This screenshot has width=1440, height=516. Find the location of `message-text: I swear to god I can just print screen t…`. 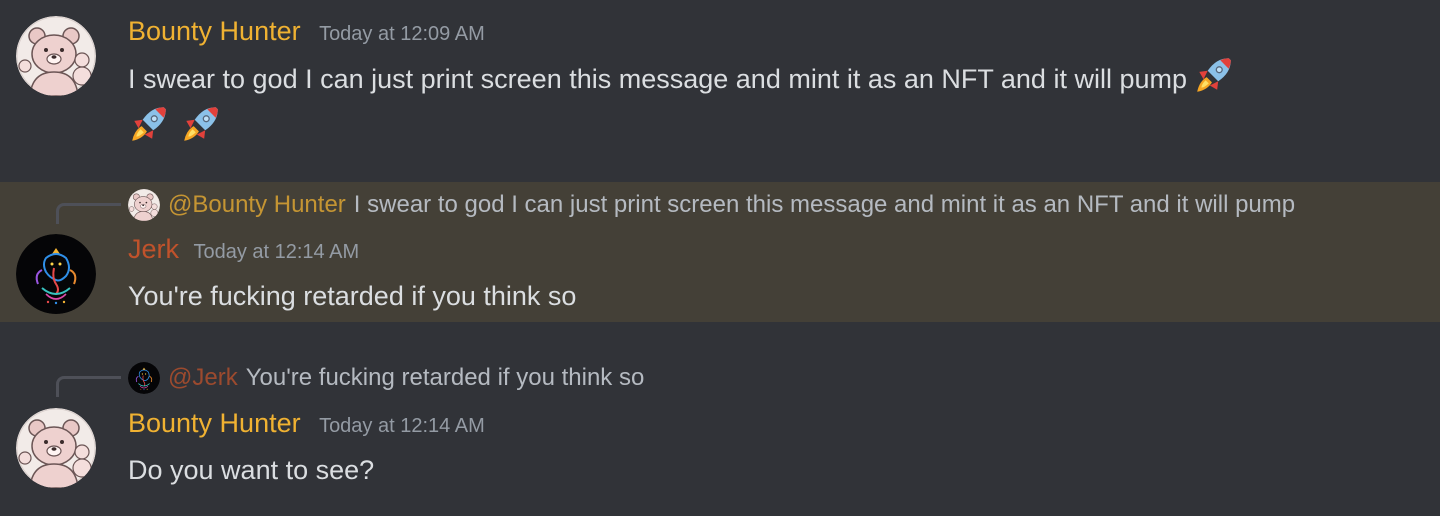

message-text: I swear to god I can just print screen t… is located at coordinates (657, 79).